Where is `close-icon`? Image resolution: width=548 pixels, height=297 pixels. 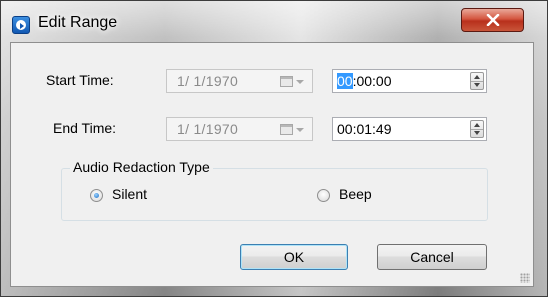 close-icon is located at coordinates (493, 20).